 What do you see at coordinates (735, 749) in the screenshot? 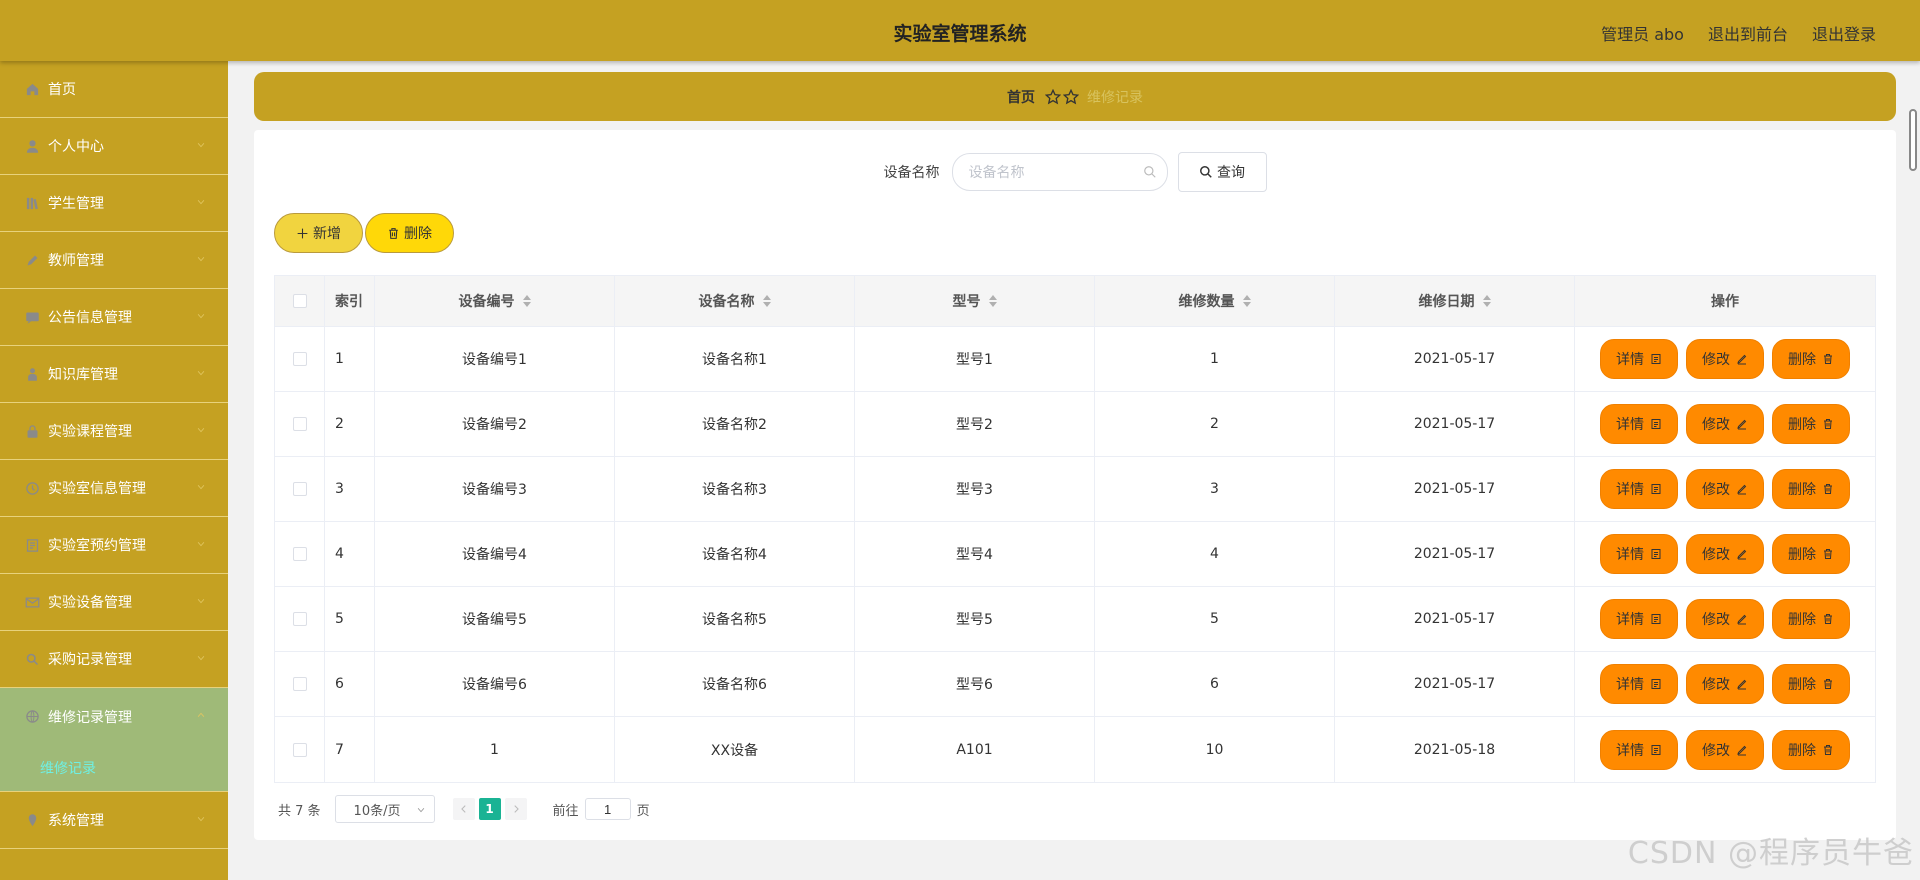
I see `table-cell: XX设备` at bounding box center [735, 749].